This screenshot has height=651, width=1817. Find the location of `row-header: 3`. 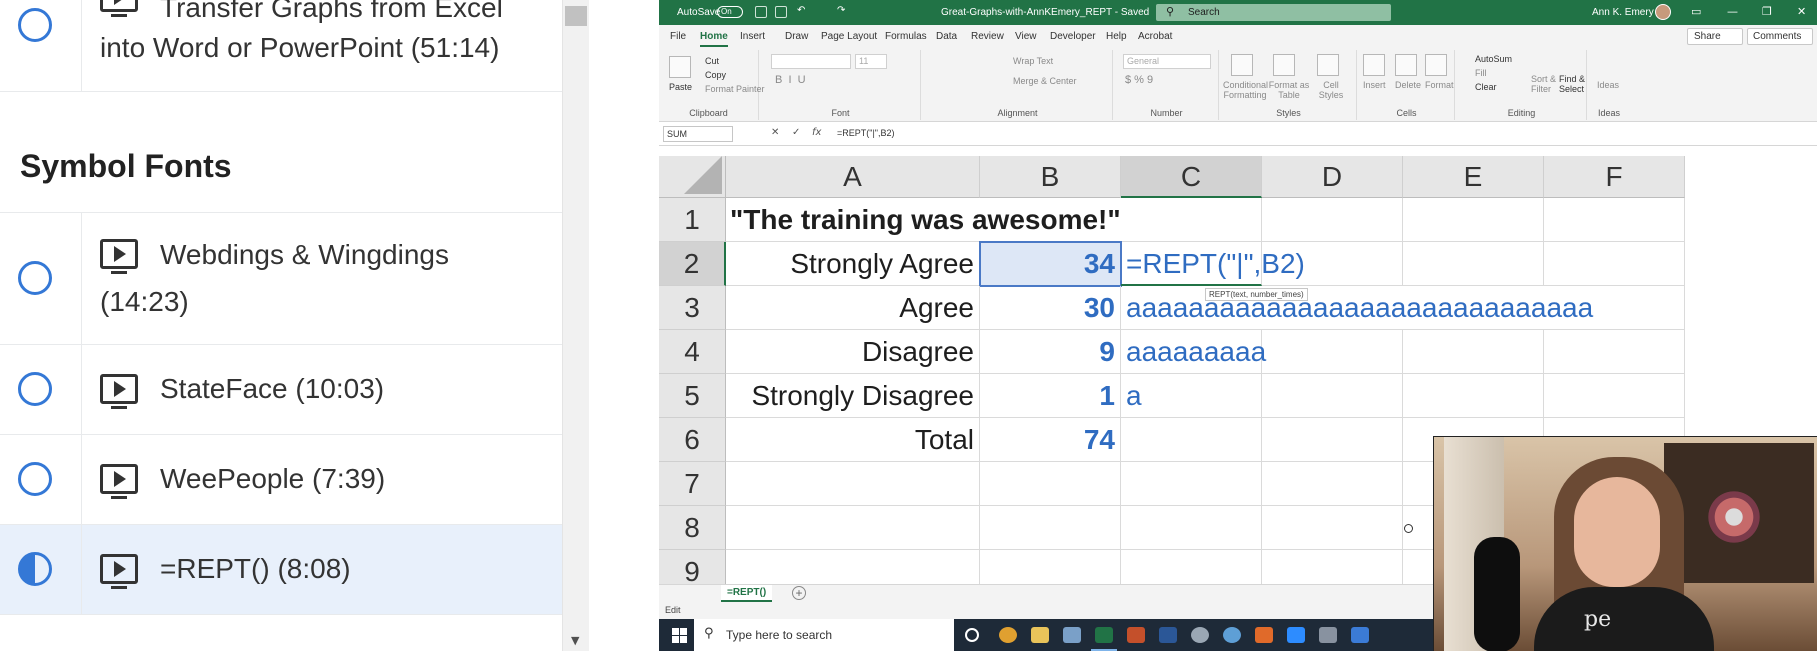

row-header: 3 is located at coordinates (692, 308).